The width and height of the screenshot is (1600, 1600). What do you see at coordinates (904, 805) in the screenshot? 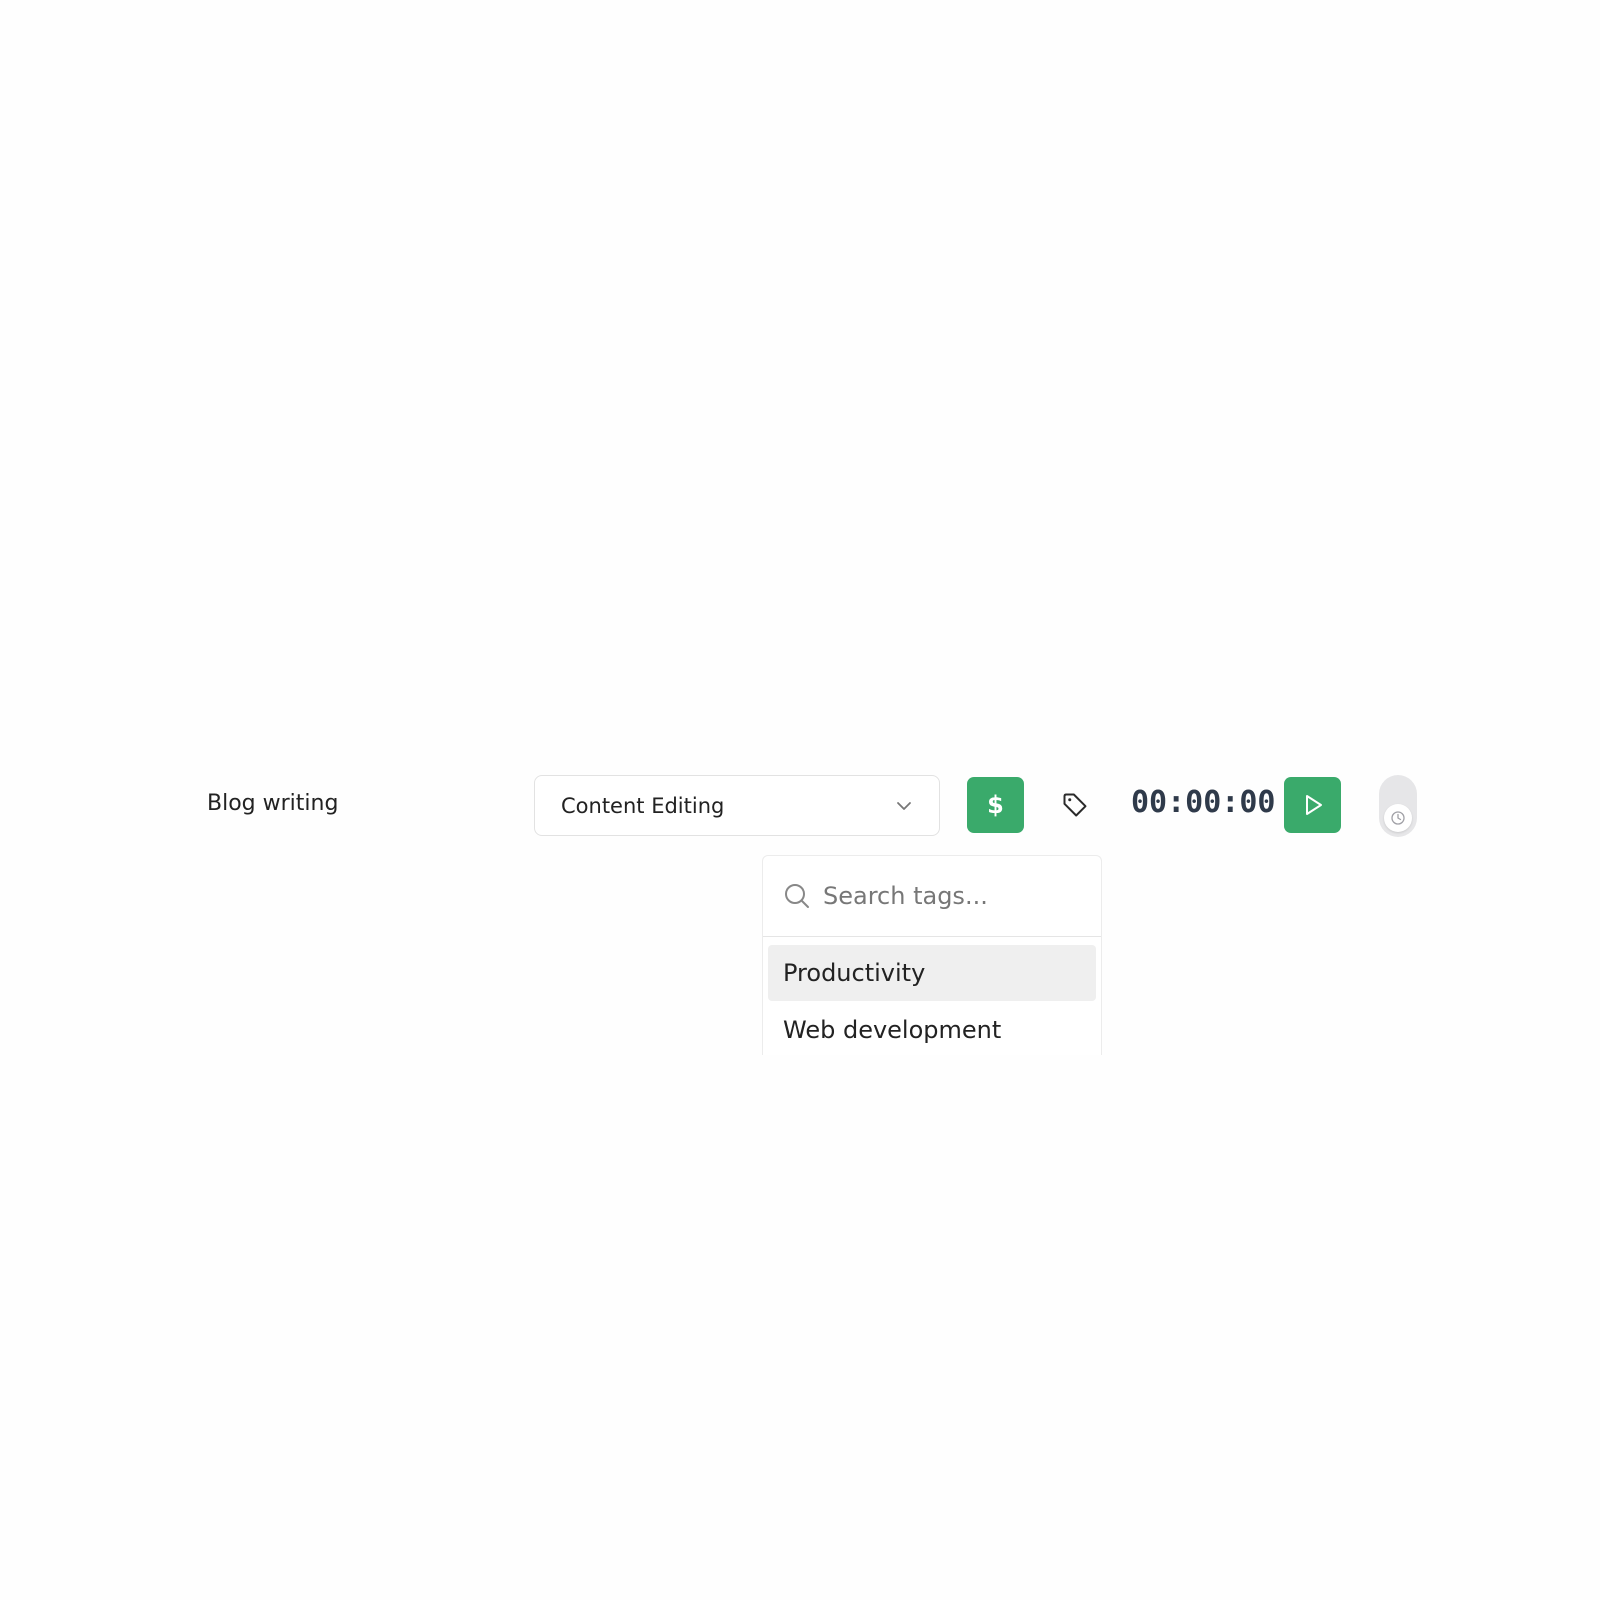
I see `chevron-down-icon` at bounding box center [904, 805].